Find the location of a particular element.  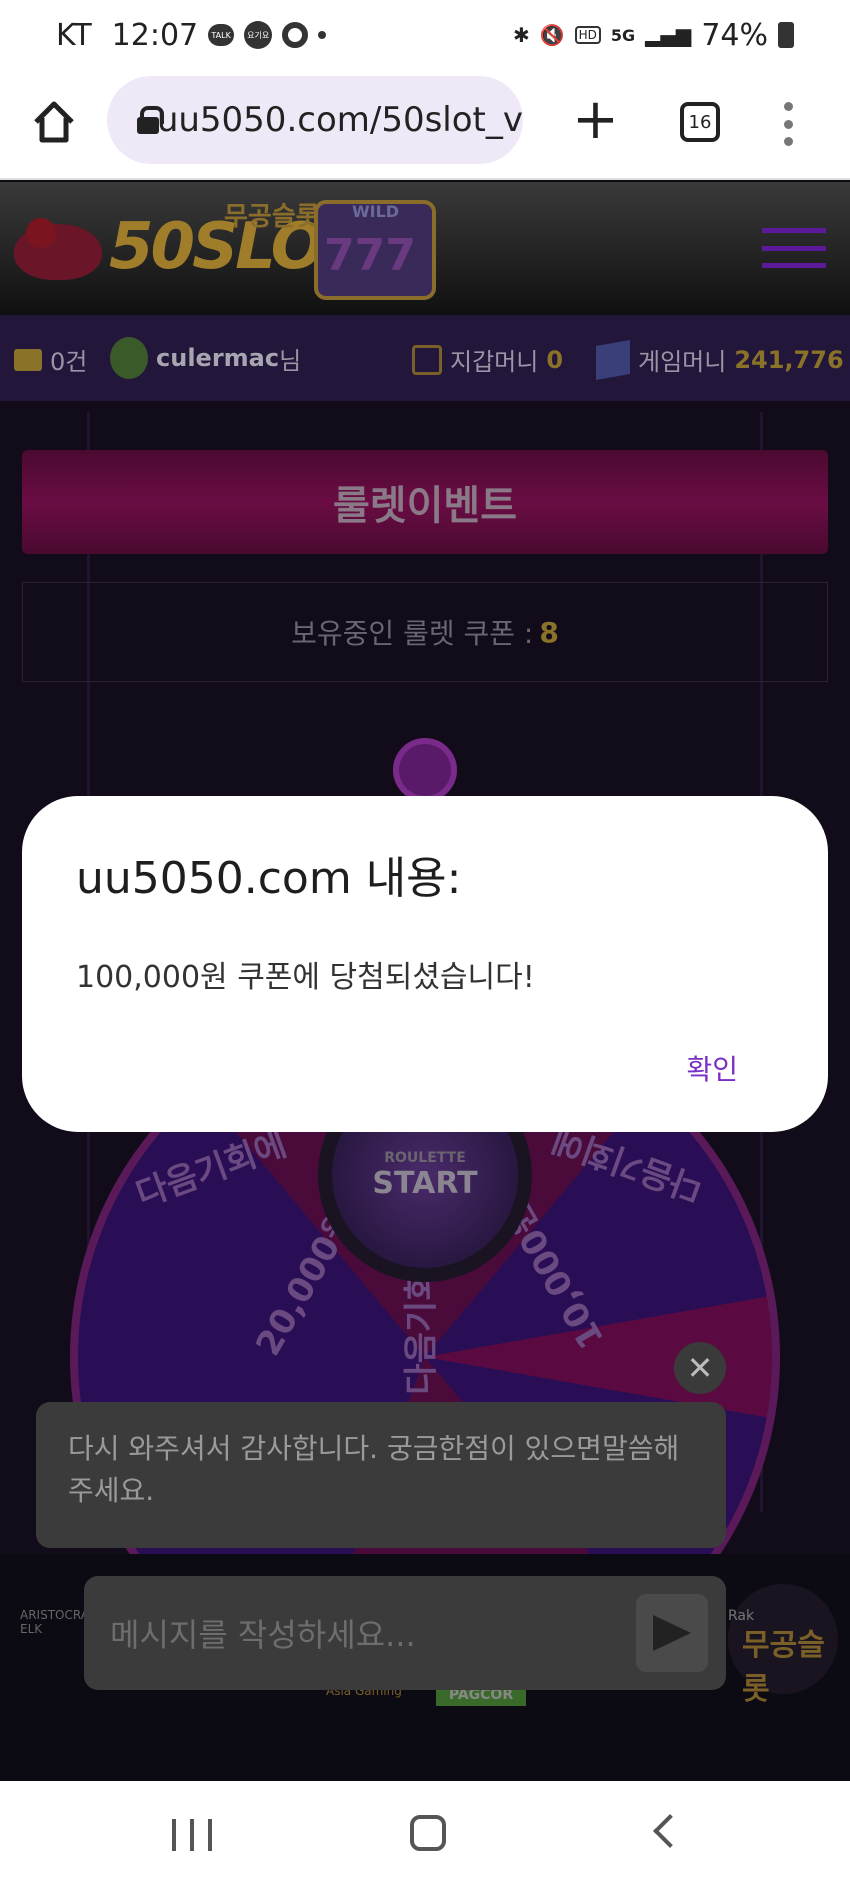

partner-right-text: 무공슬롯 is located at coordinates (783, 1667).